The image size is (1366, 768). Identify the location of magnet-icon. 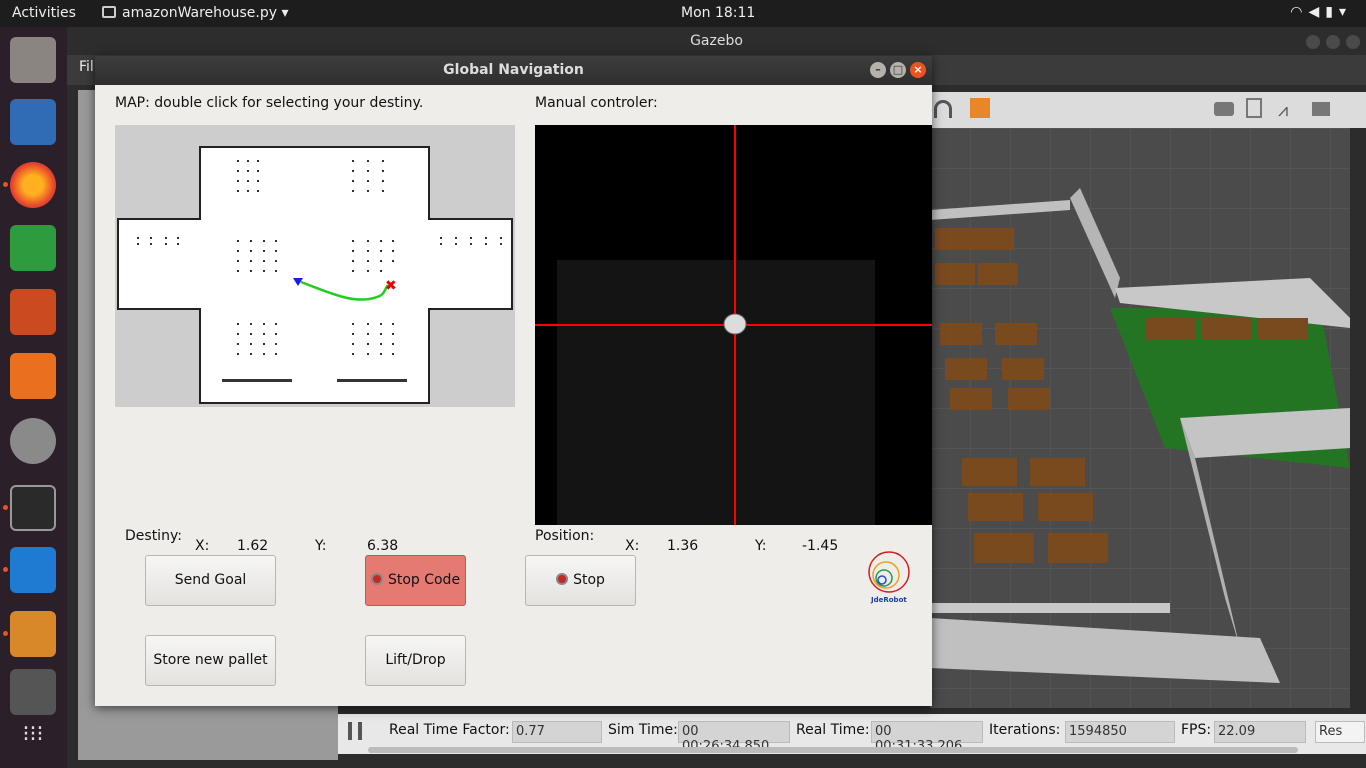
(943, 109).